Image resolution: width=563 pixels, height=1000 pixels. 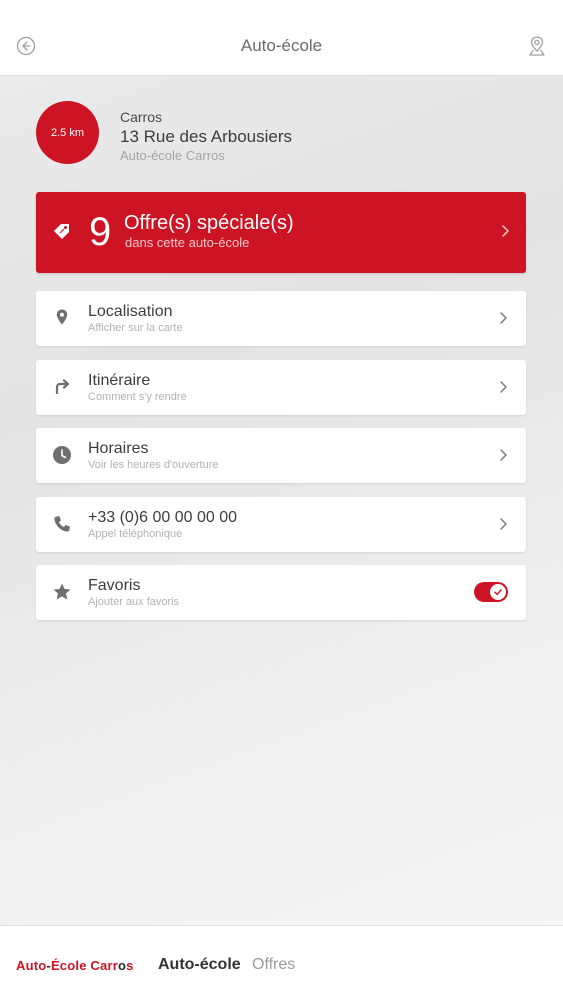 I want to click on offers-subtitle: dans cette auto-école, so click(x=187, y=242).